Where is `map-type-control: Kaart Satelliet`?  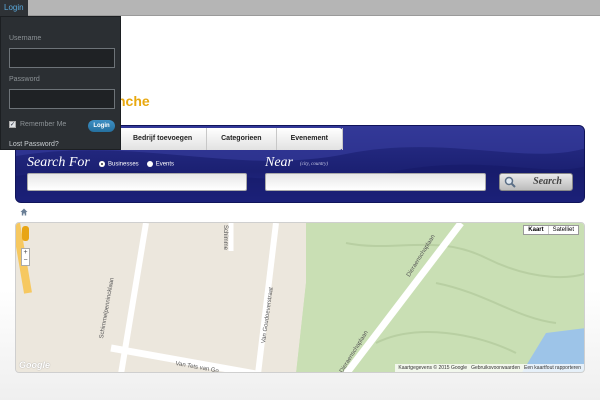 map-type-control: Kaart Satelliet is located at coordinates (551, 230).